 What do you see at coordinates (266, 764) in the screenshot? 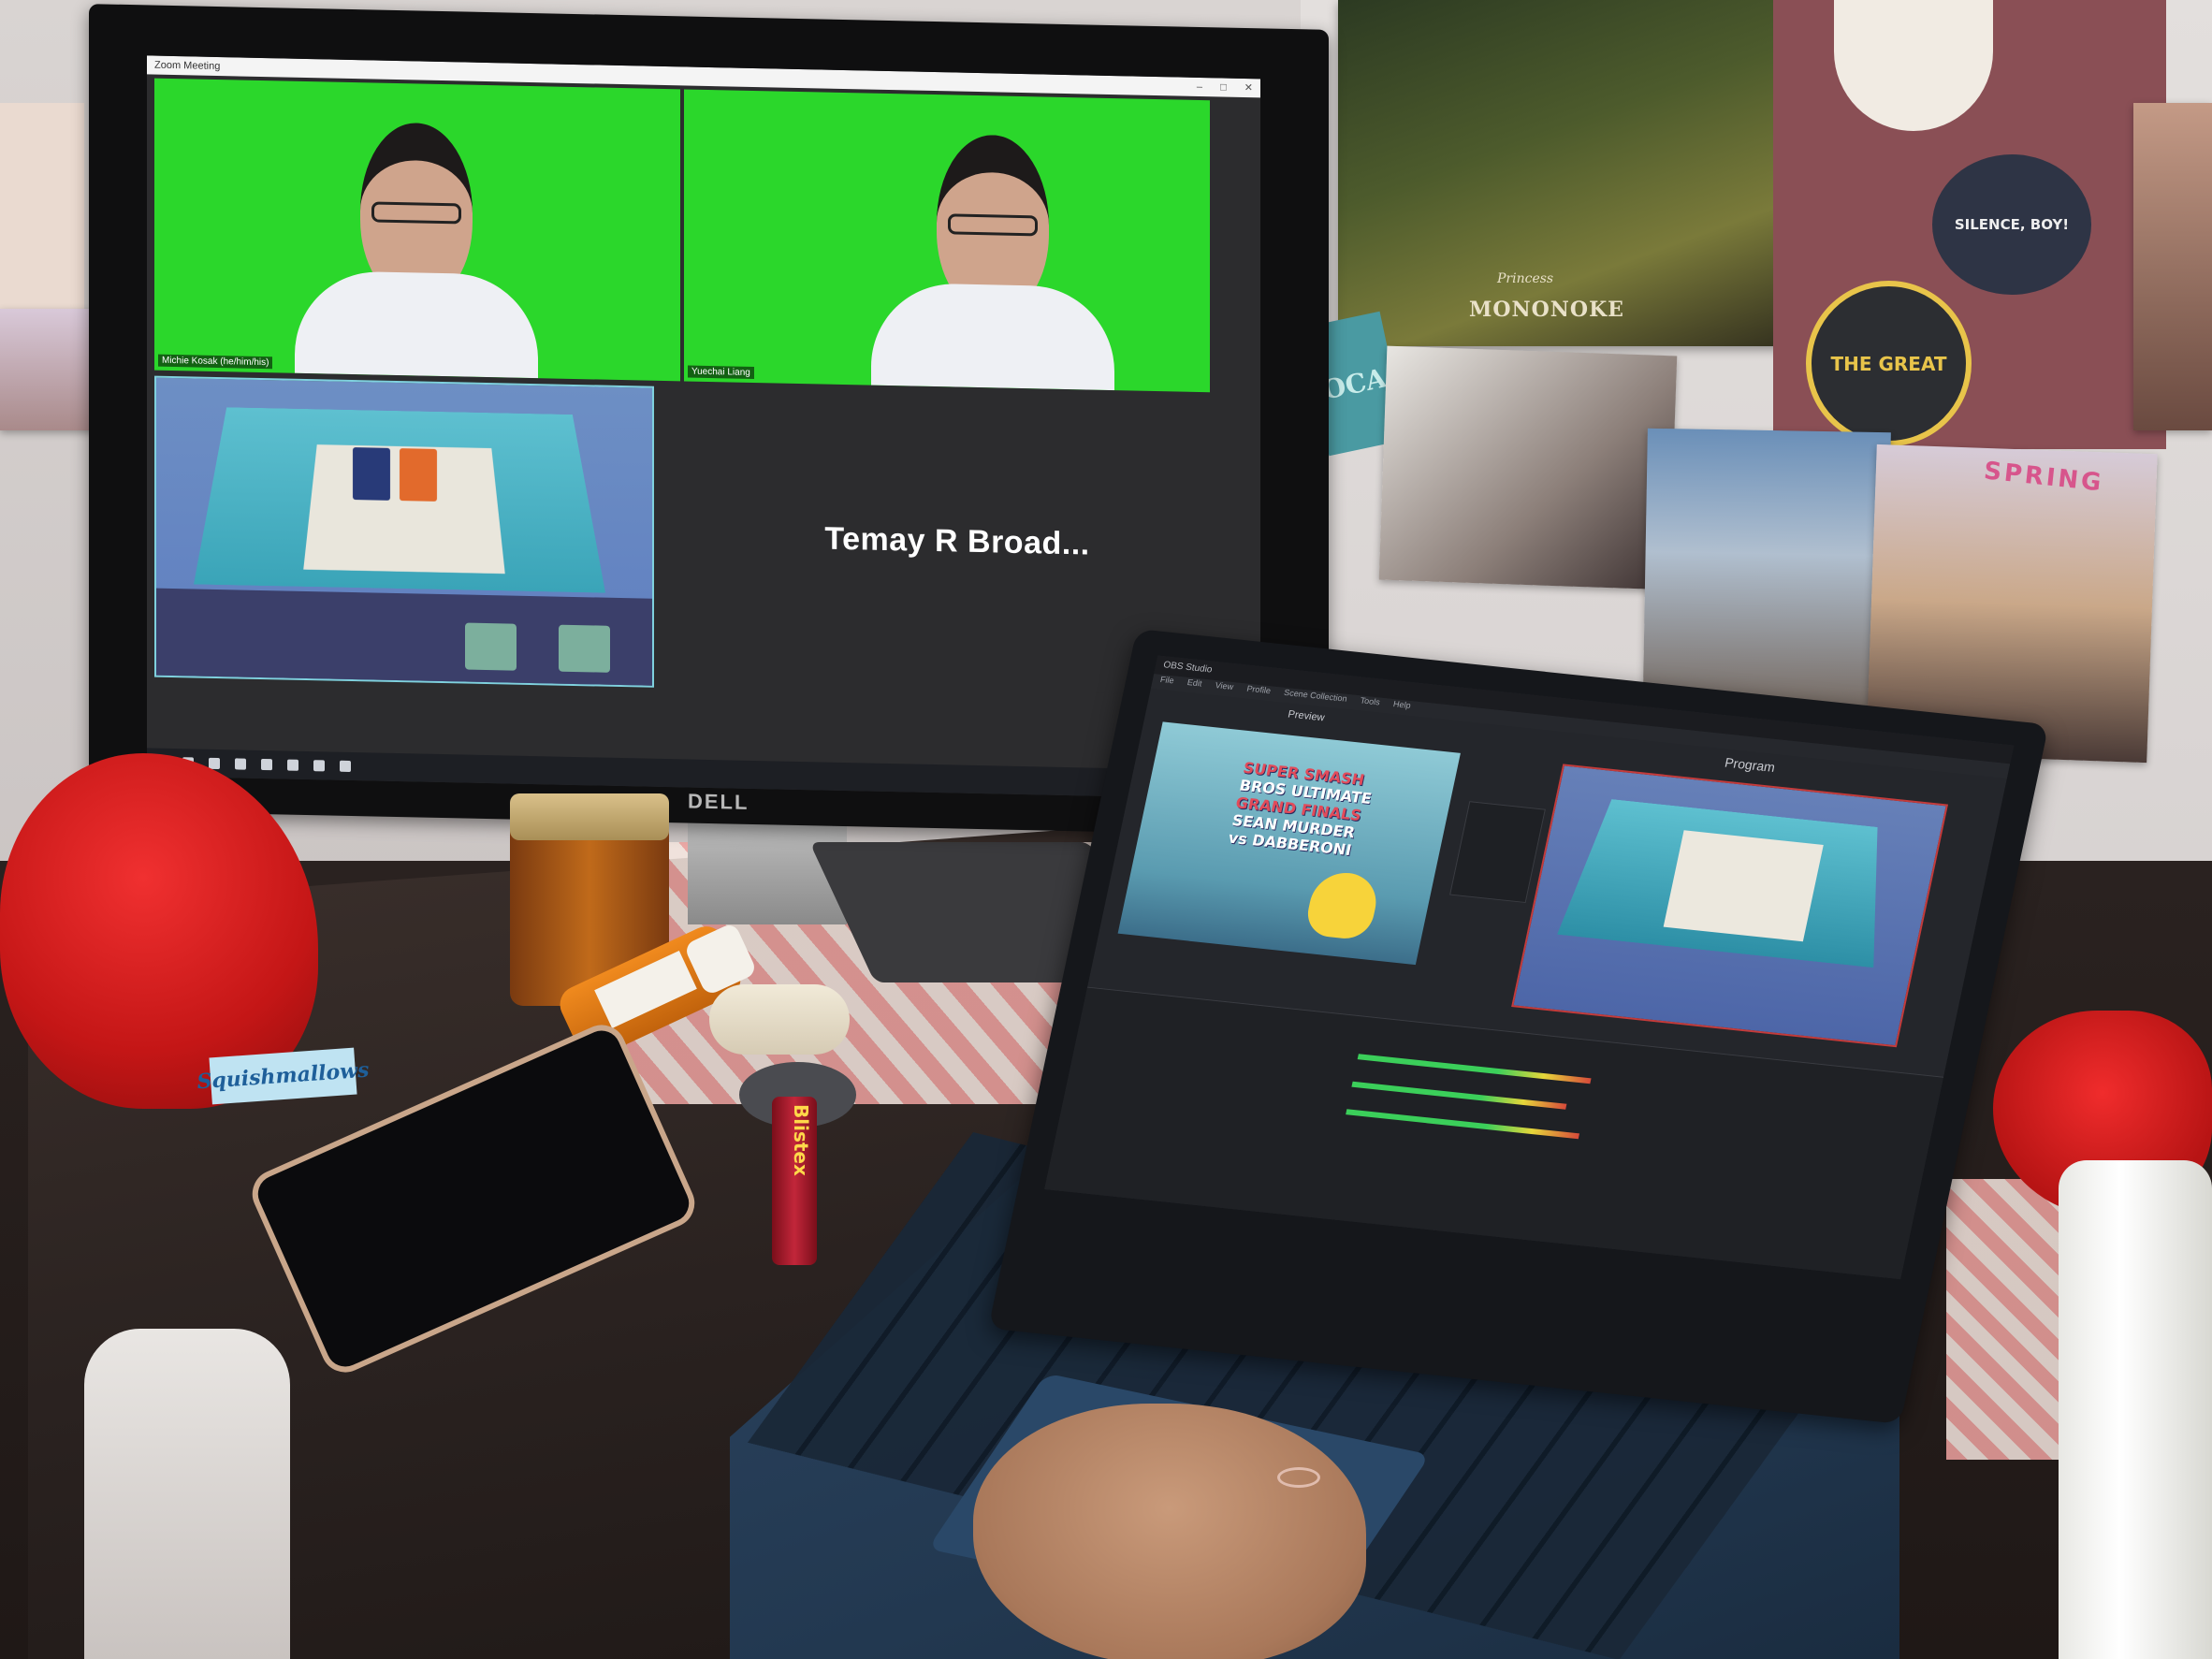
I see `folder-icon` at bounding box center [266, 764].